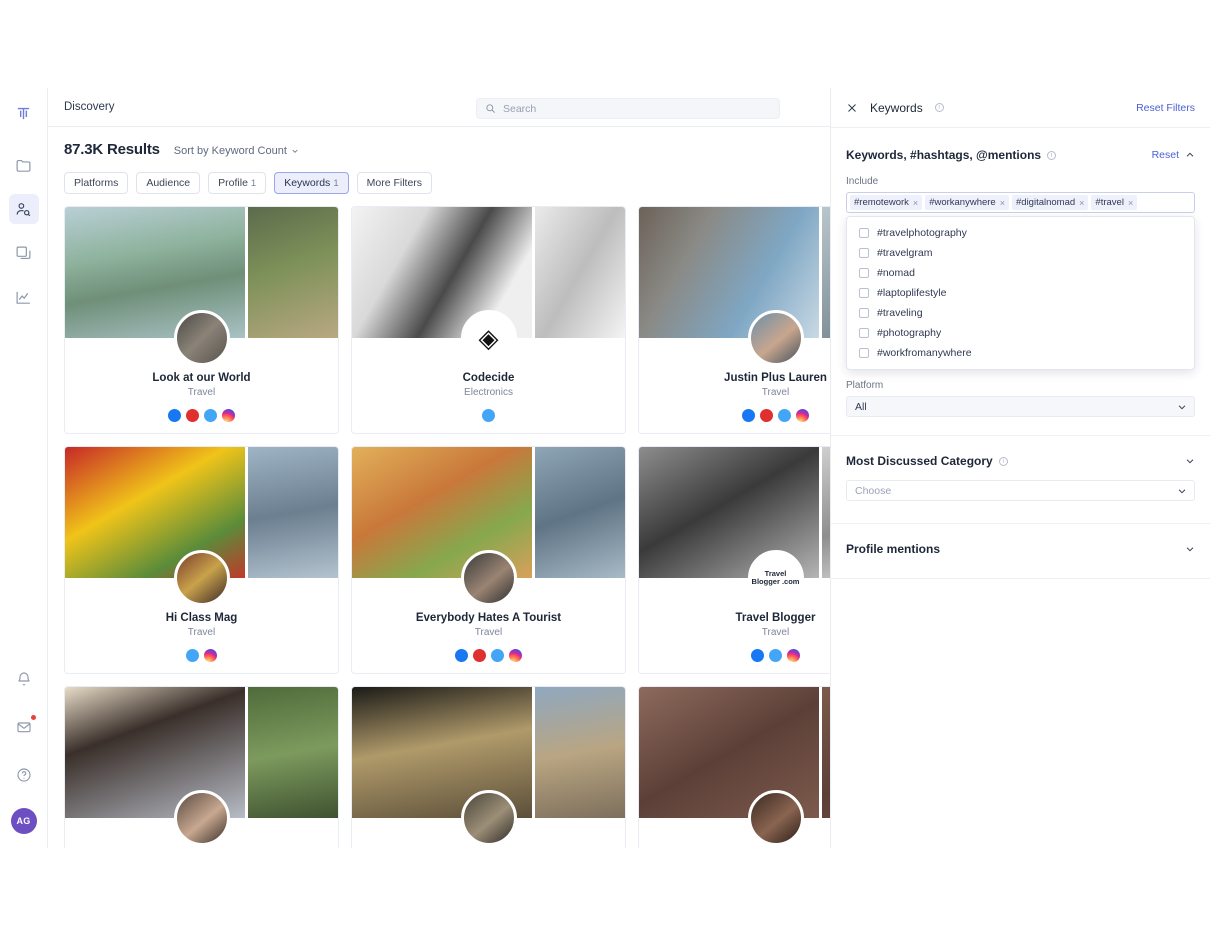 The height and width of the screenshot is (935, 1210). Describe the element at coordinates (236, 151) in the screenshot. I see `sort-dropdown: Sort by Keyword Count` at that location.